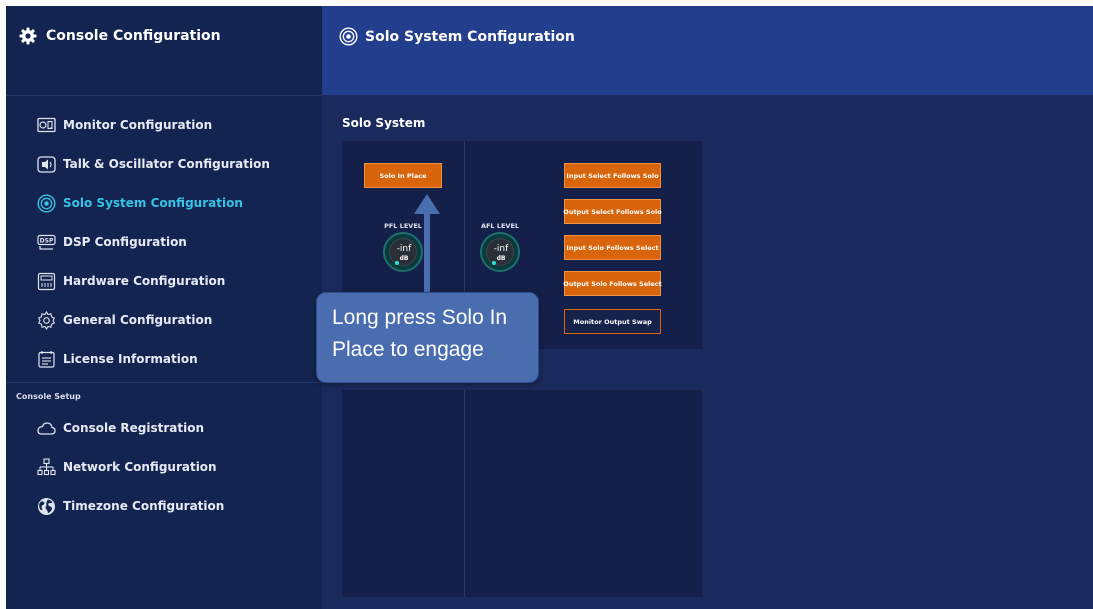 The height and width of the screenshot is (609, 1093). I want to click on sidebar-item-label: Solo System Configuration, so click(153, 203).